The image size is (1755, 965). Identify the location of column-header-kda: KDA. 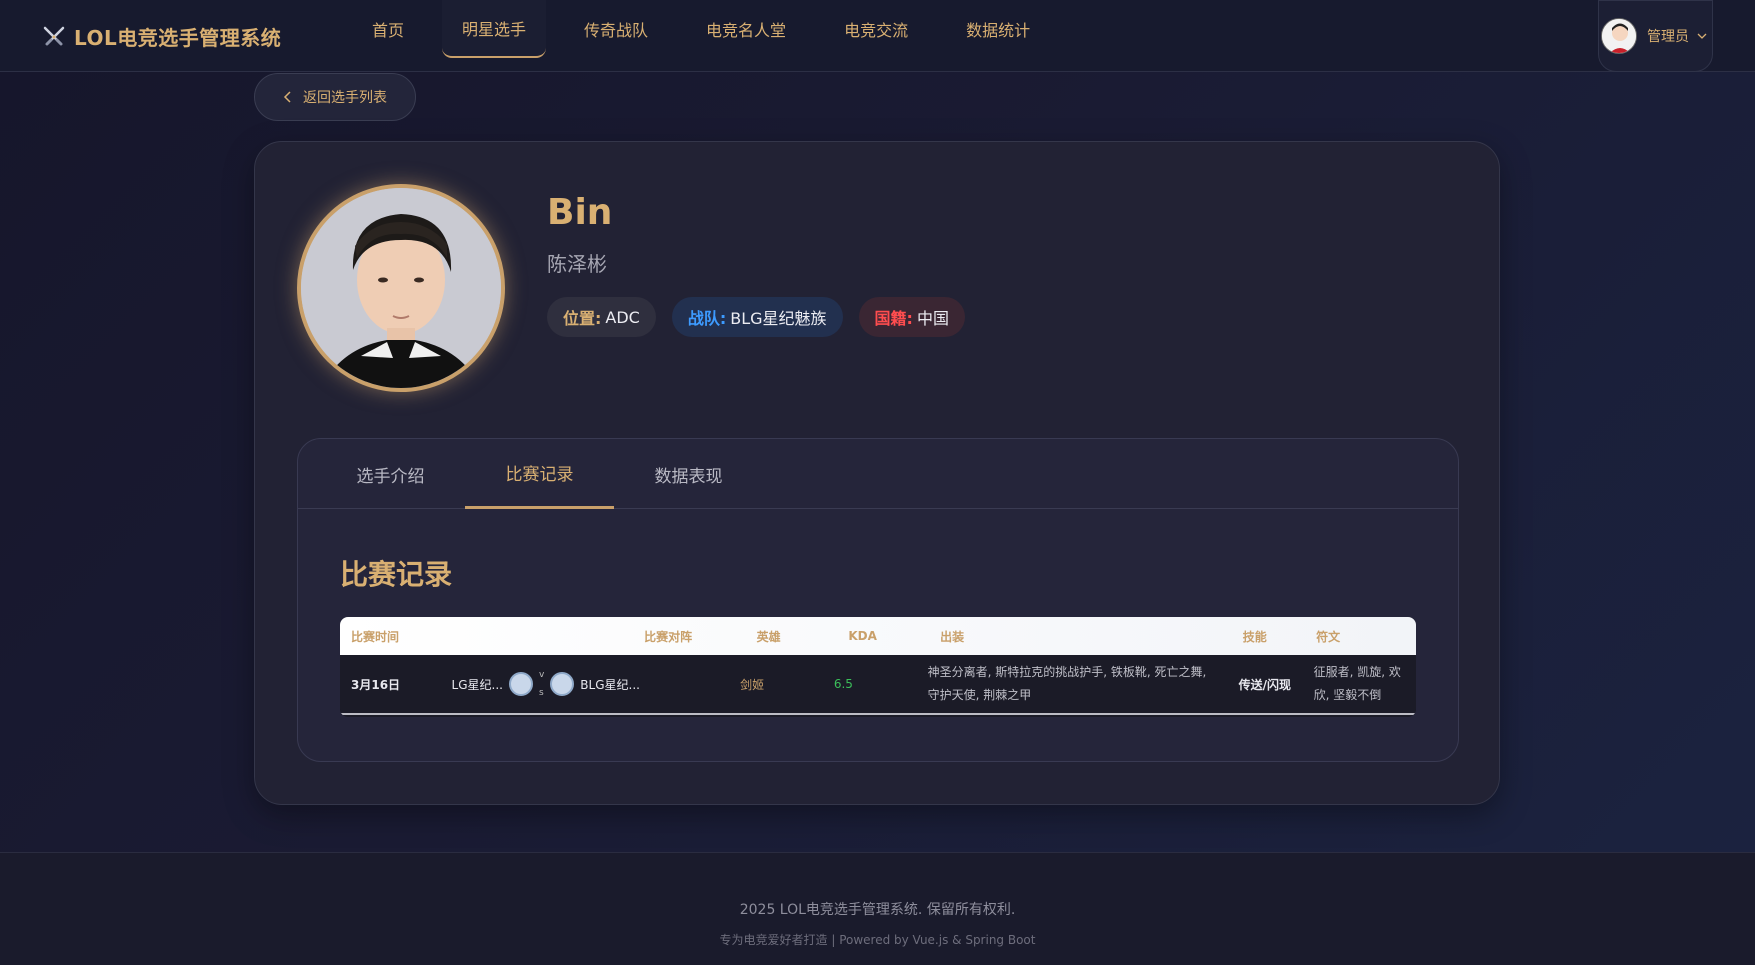
(883, 636).